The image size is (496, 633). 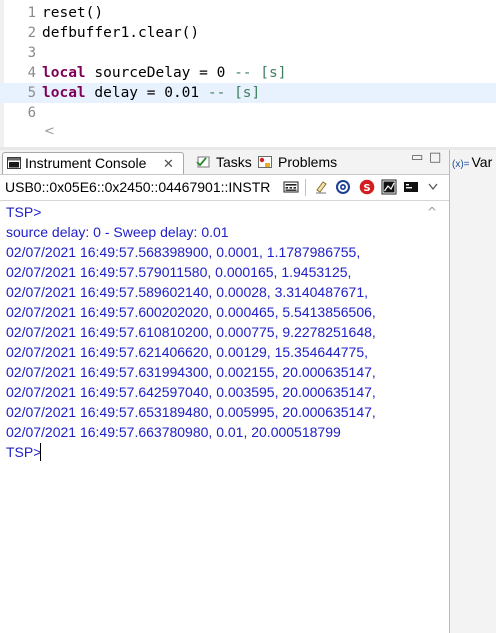 What do you see at coordinates (31, 33) in the screenshot?
I see `line-number: 2` at bounding box center [31, 33].